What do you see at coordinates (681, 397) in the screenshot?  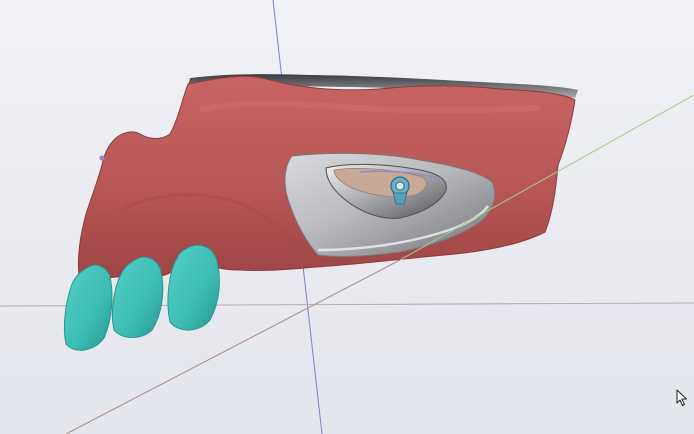 I see `pointer-arrow-icon` at bounding box center [681, 397].